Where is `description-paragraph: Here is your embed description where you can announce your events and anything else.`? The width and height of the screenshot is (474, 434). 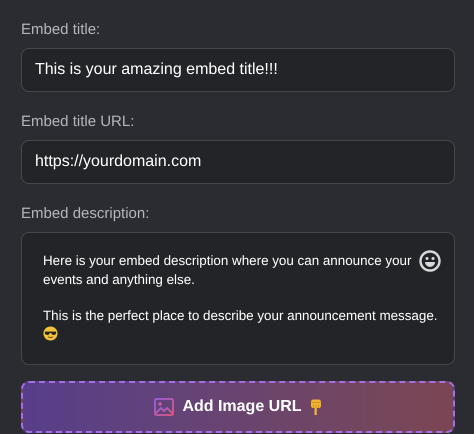 description-paragraph: Here is your embed description where you can announce your events and anything else. is located at coordinates (227, 270).